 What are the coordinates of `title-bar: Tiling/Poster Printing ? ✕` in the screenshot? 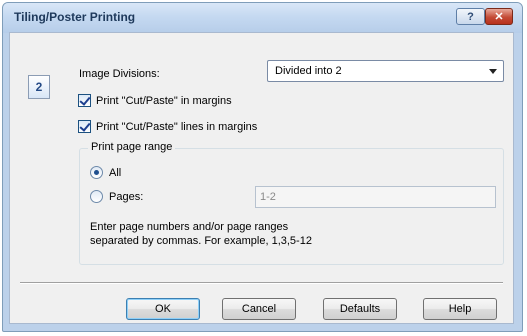 It's located at (262, 18).